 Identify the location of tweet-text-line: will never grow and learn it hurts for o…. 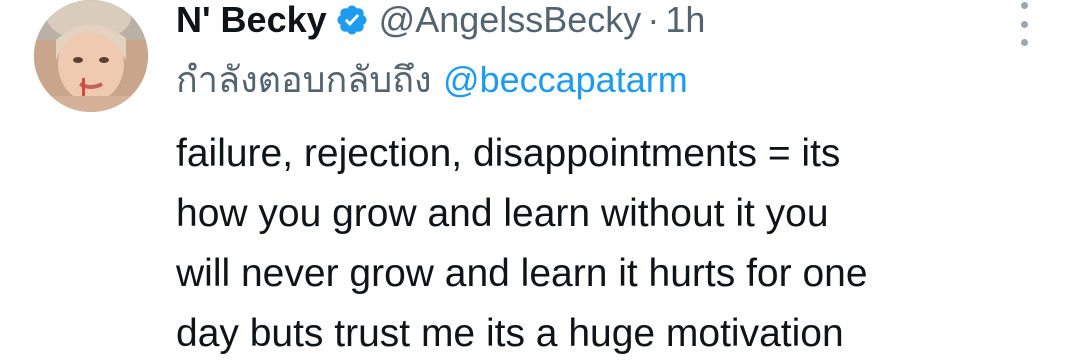
(522, 273).